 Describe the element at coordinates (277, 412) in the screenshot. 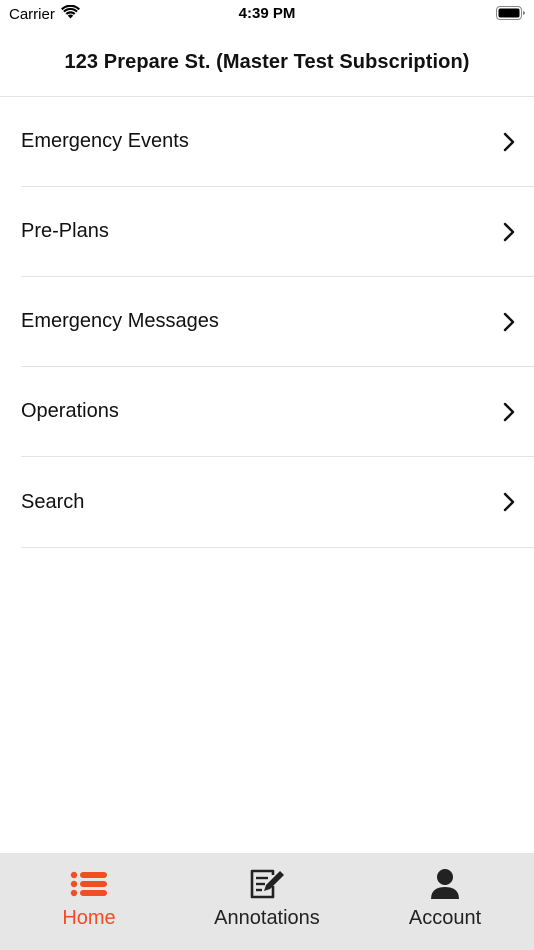

I see `menu-item-operations: Operations` at that location.